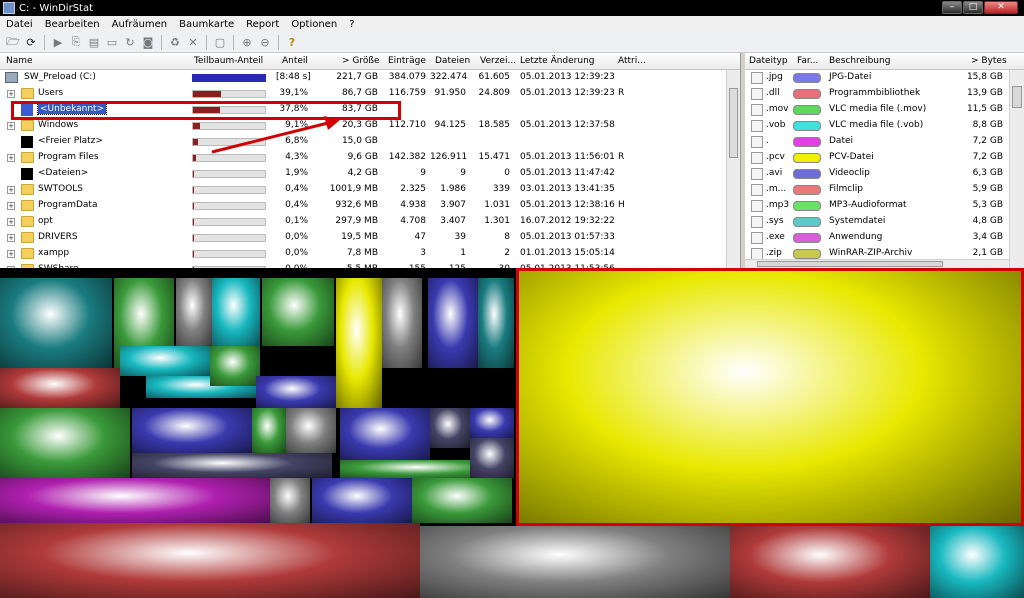 This screenshot has width=1024, height=598. Describe the element at coordinates (58, 42) in the screenshot. I see `play-icon: ▶` at that location.